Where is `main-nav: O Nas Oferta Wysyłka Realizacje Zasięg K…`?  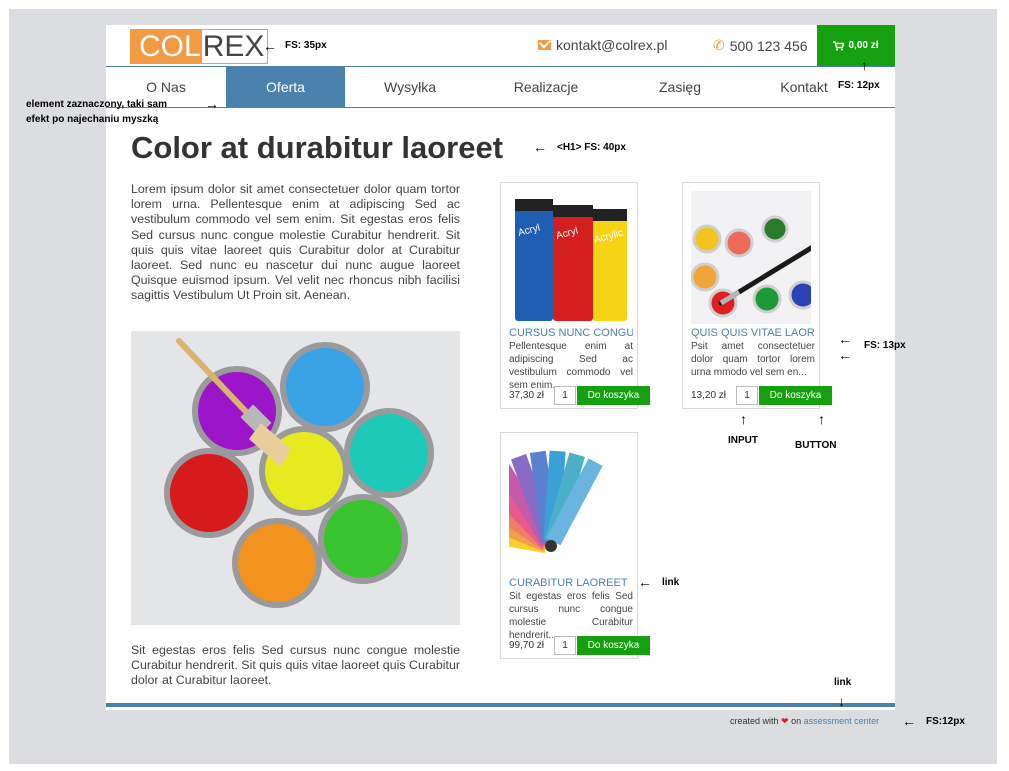 main-nav: O Nas Oferta Wysyłka Realizacje Zasięg K… is located at coordinates (500, 87).